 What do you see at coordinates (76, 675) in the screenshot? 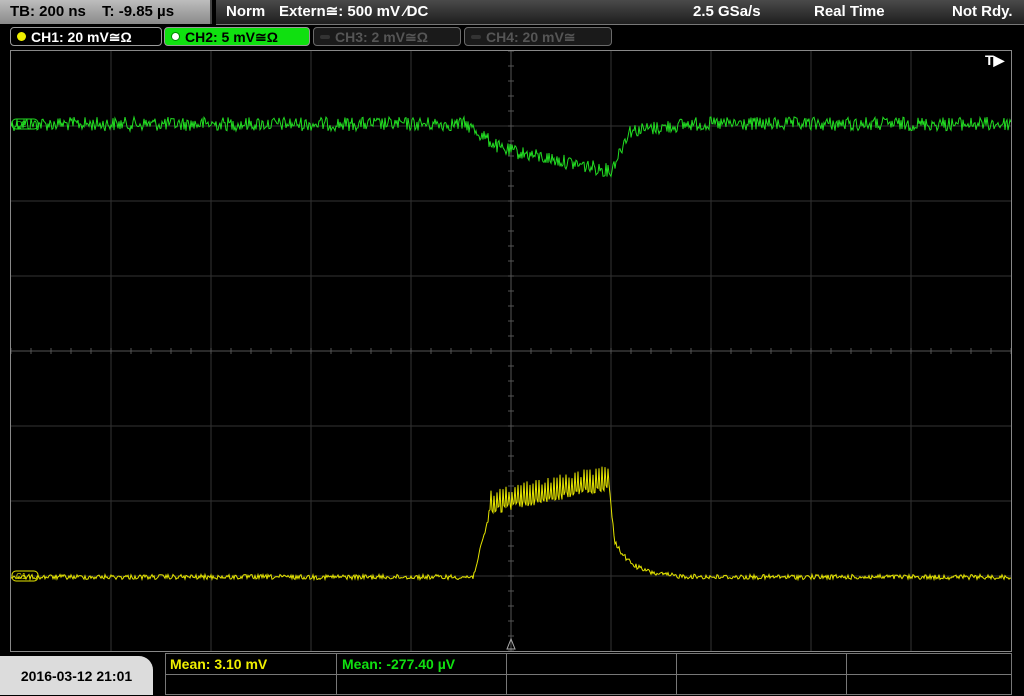
I see `datetime-display: 2016-03-12 21:01` at bounding box center [76, 675].